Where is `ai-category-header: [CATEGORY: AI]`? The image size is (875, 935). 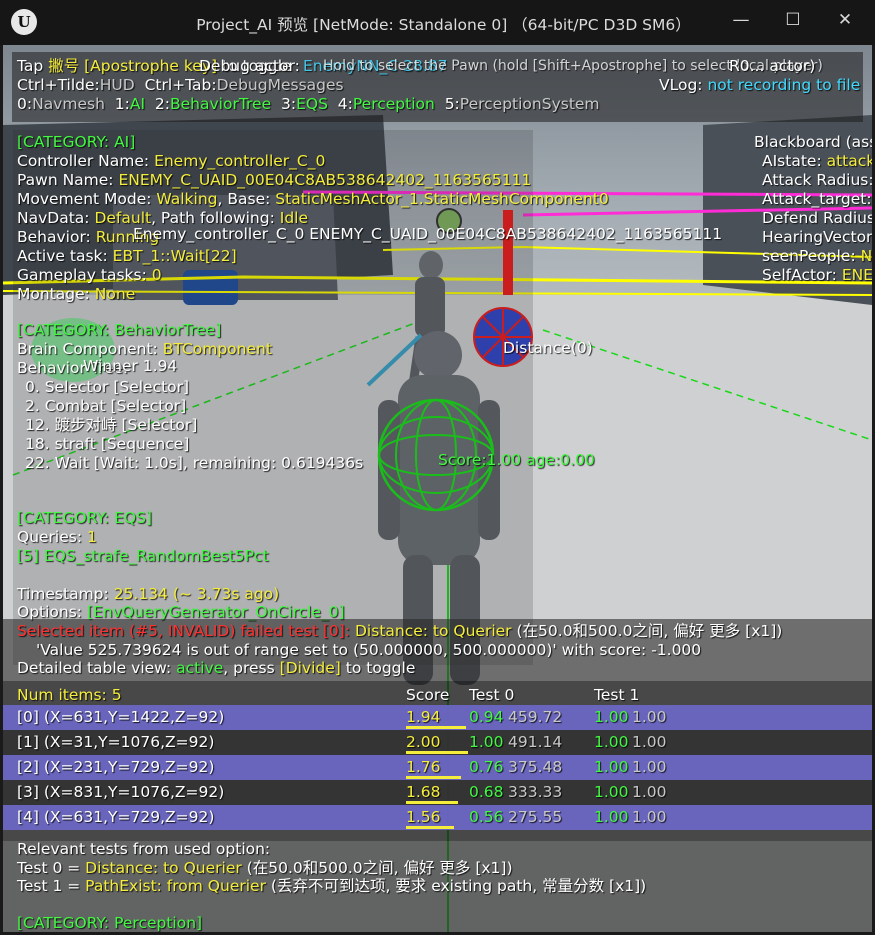
ai-category-header: [CATEGORY: AI] is located at coordinates (76, 142).